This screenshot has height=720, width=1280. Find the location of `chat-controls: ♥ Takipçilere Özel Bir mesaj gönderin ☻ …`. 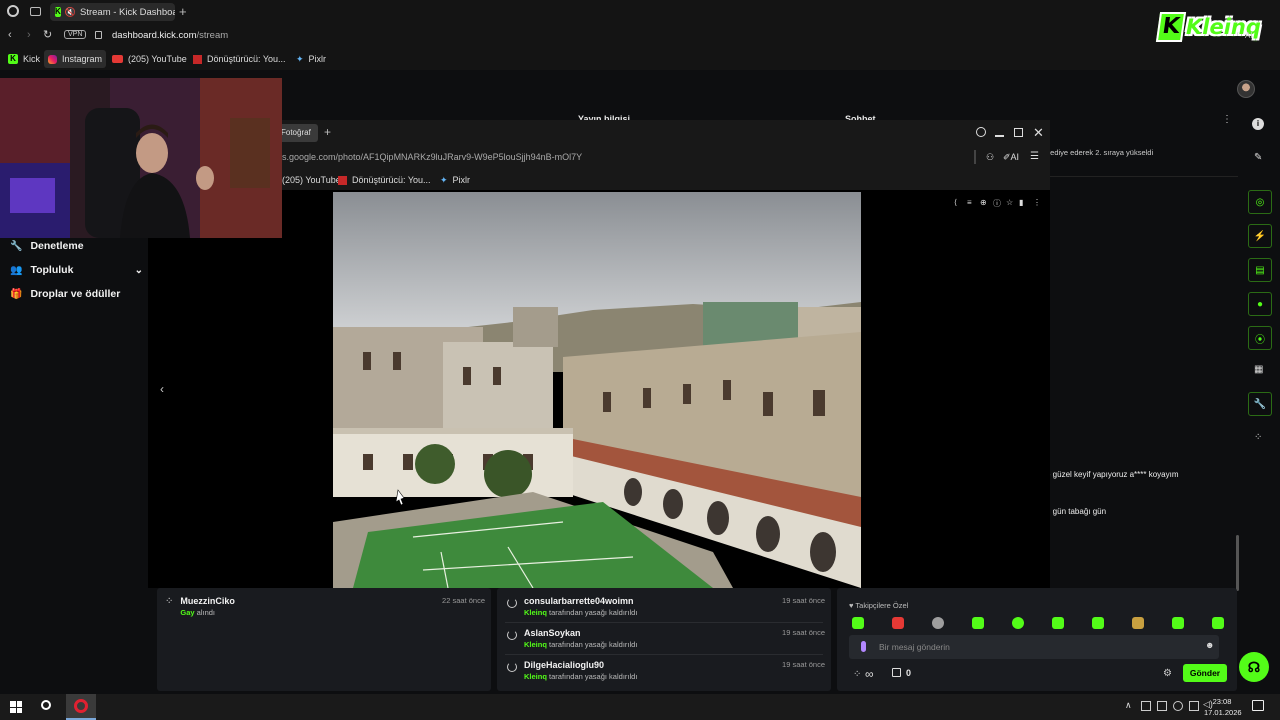

chat-controls: ♥ Takipçilere Özel Bir mesaj gönderin ☻ … is located at coordinates (1037, 639).